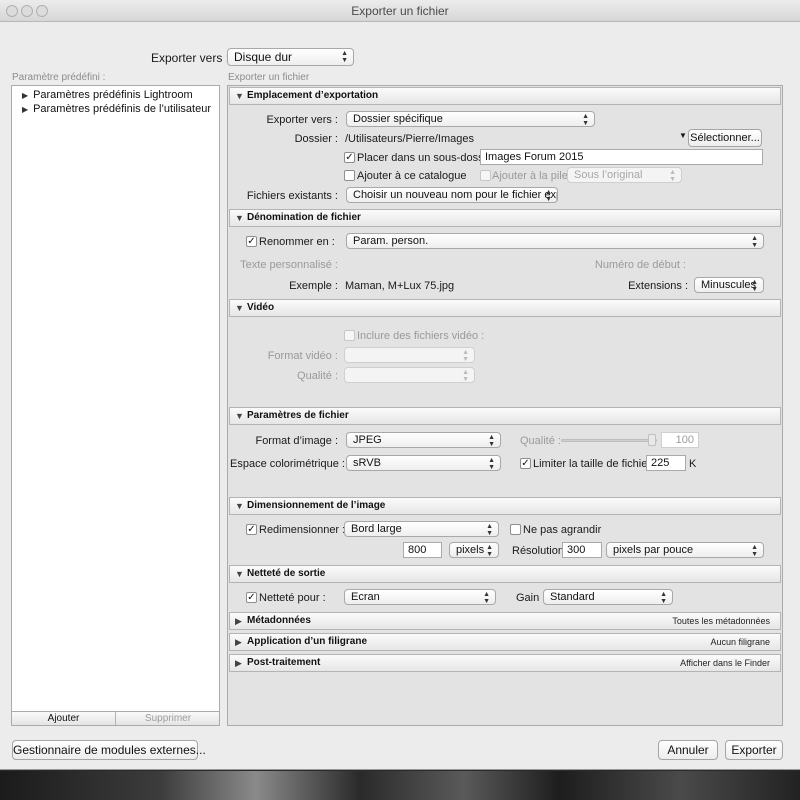 The image size is (800, 800). What do you see at coordinates (290, 57) in the screenshot?
I see `export-destination-popup: Disque dur ▲ ▼` at bounding box center [290, 57].